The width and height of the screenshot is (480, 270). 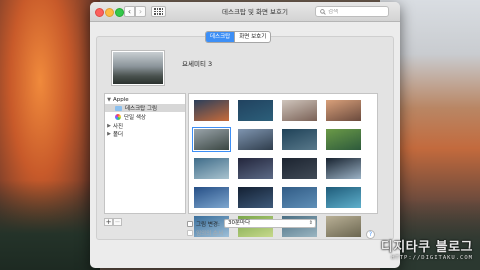 I want to click on title-bar: ‹ › 데스크탑 및 화면 보호기, so click(x=245, y=12).